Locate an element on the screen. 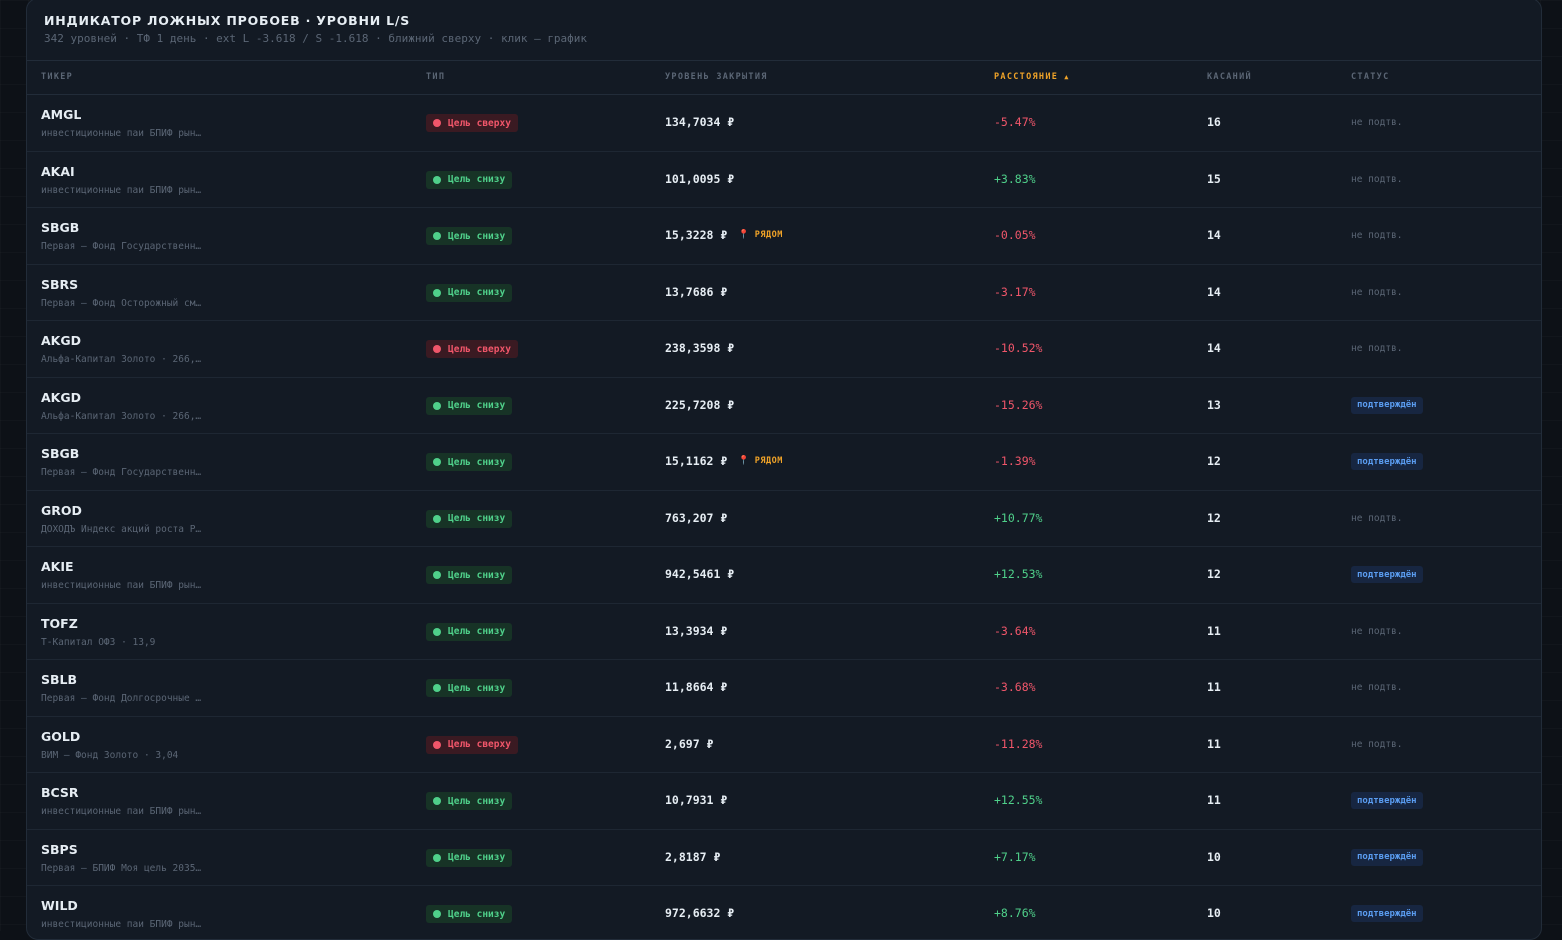 The height and width of the screenshot is (940, 1562). distance-value: -1.39% is located at coordinates (1015, 461).